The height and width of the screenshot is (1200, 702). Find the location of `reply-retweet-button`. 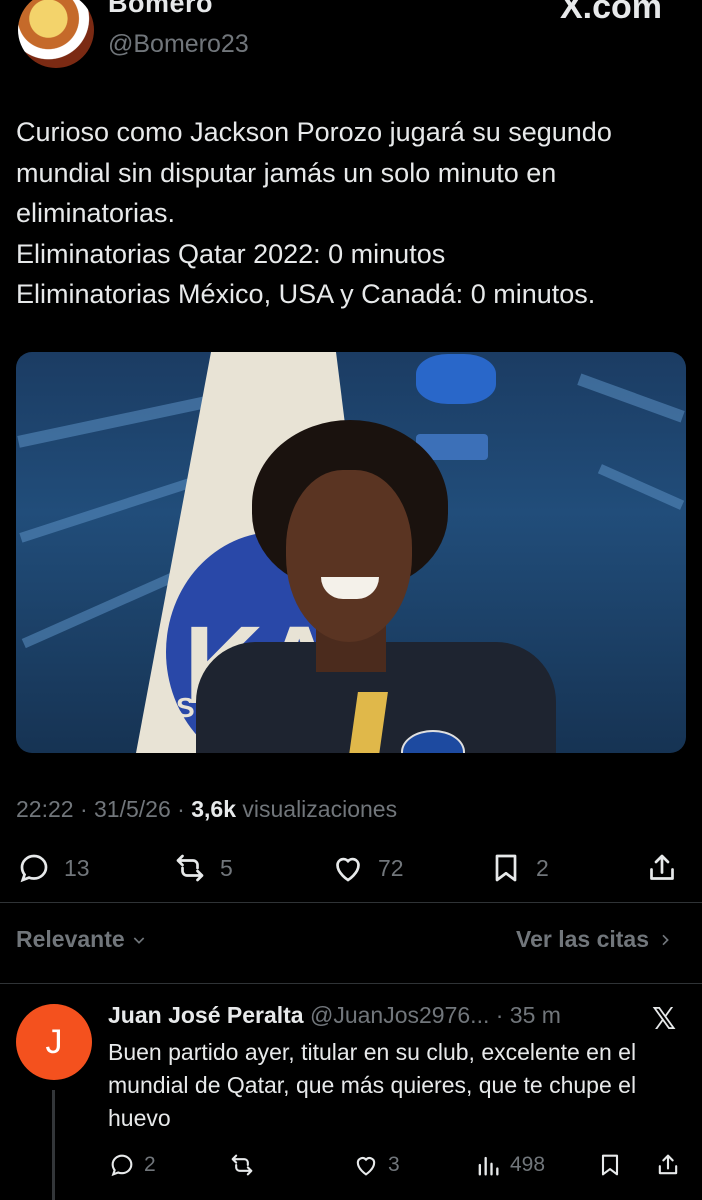

reply-retweet-button is located at coordinates (246, 1165).